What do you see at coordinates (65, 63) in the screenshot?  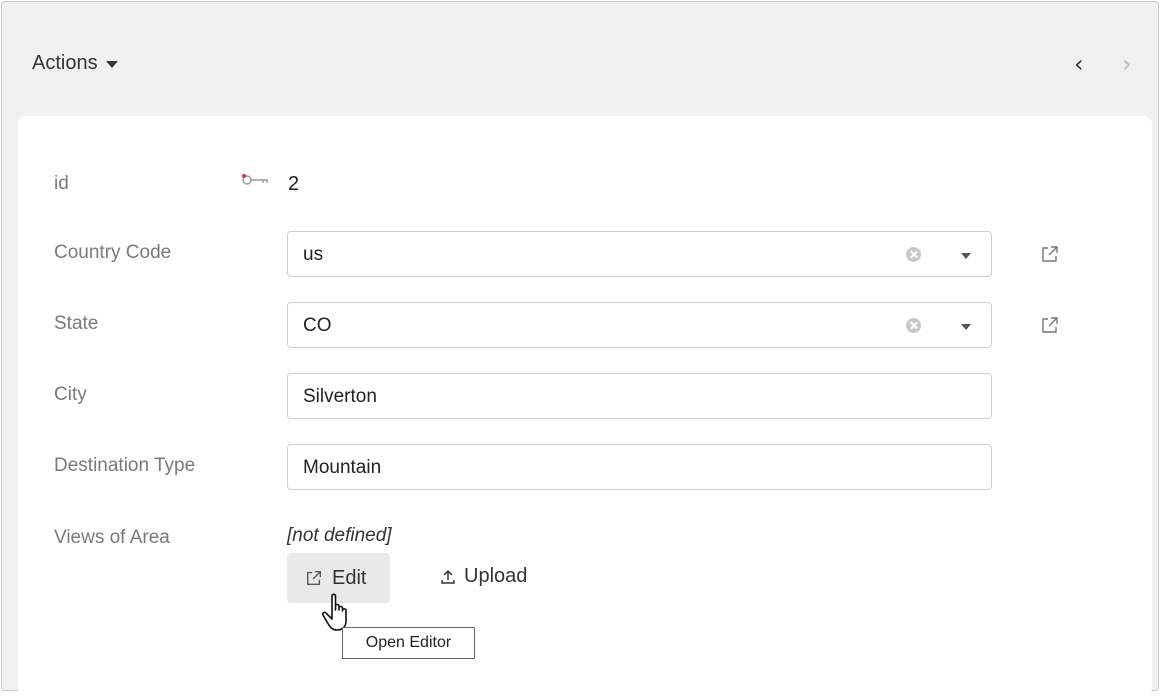 I see `actions-label: Actions` at bounding box center [65, 63].